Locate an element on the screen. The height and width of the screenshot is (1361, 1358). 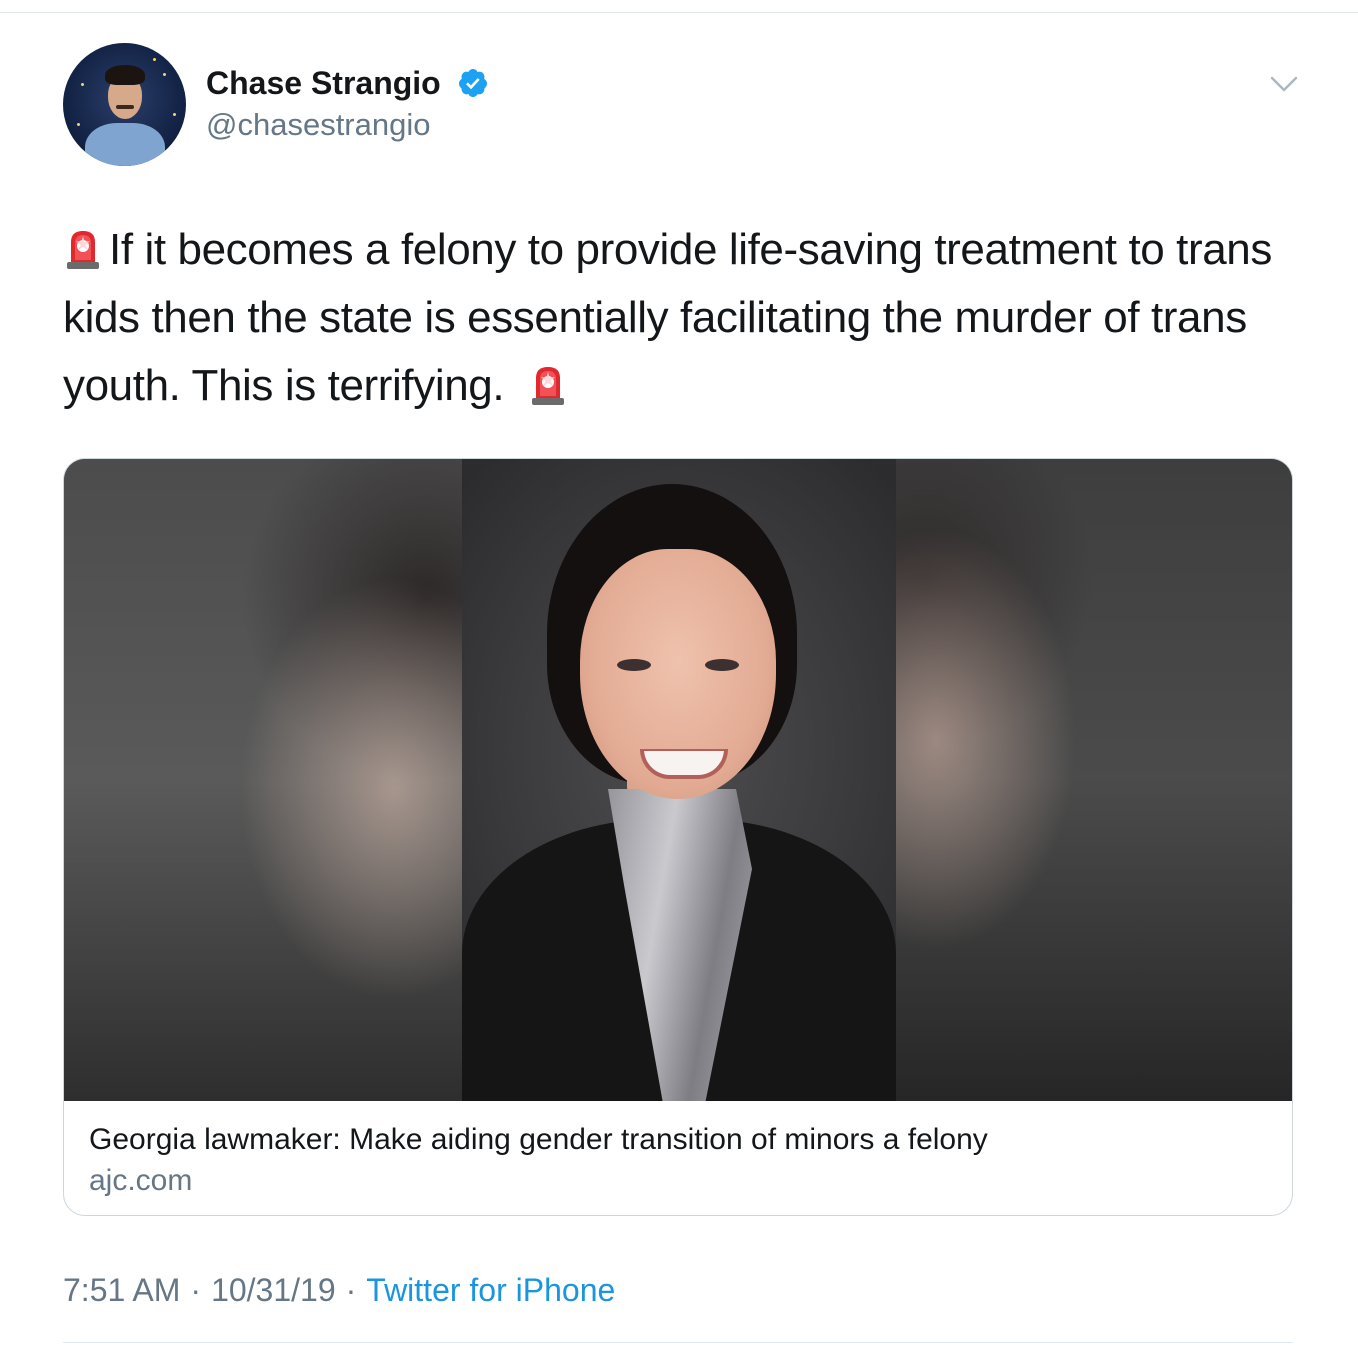
card-image-blur-left is located at coordinates (263, 780).